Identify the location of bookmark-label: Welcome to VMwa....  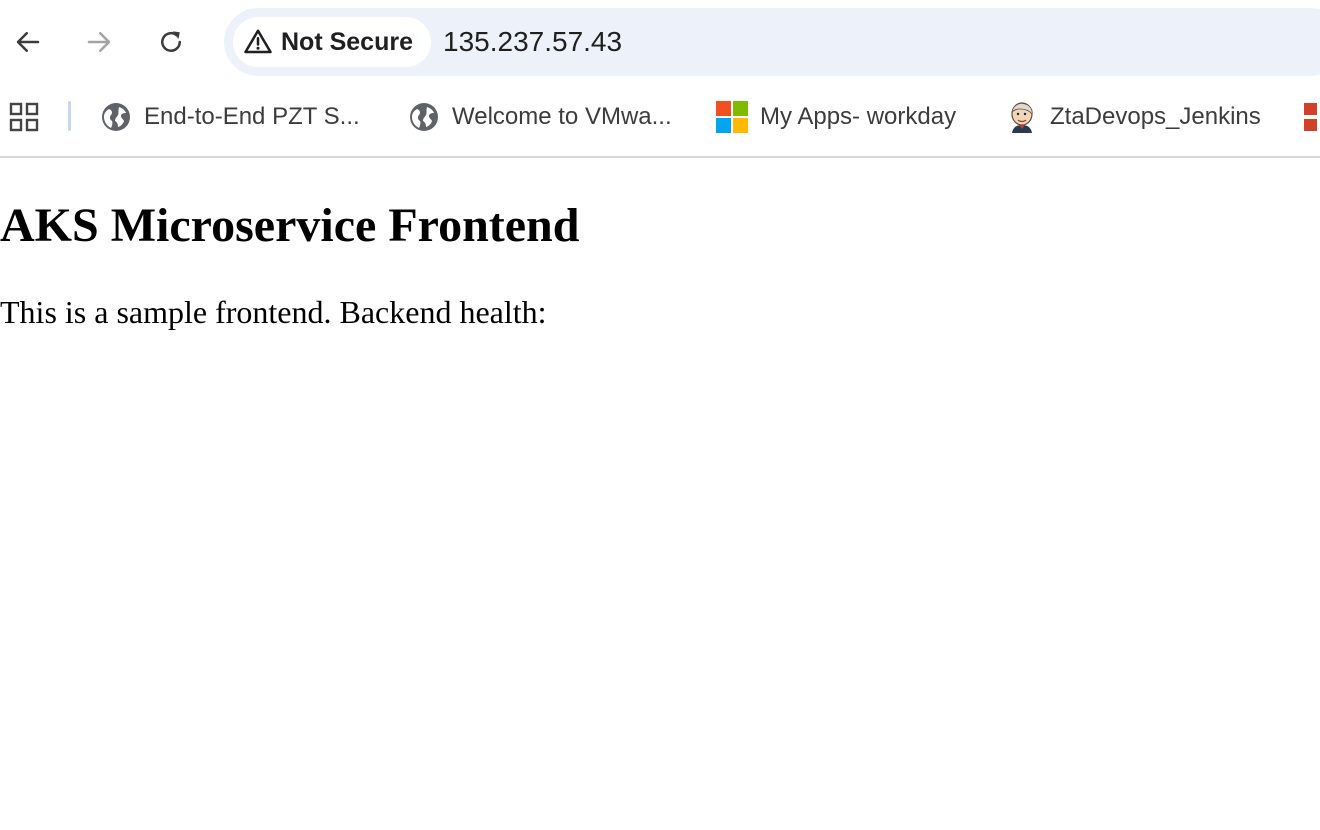
(562, 116).